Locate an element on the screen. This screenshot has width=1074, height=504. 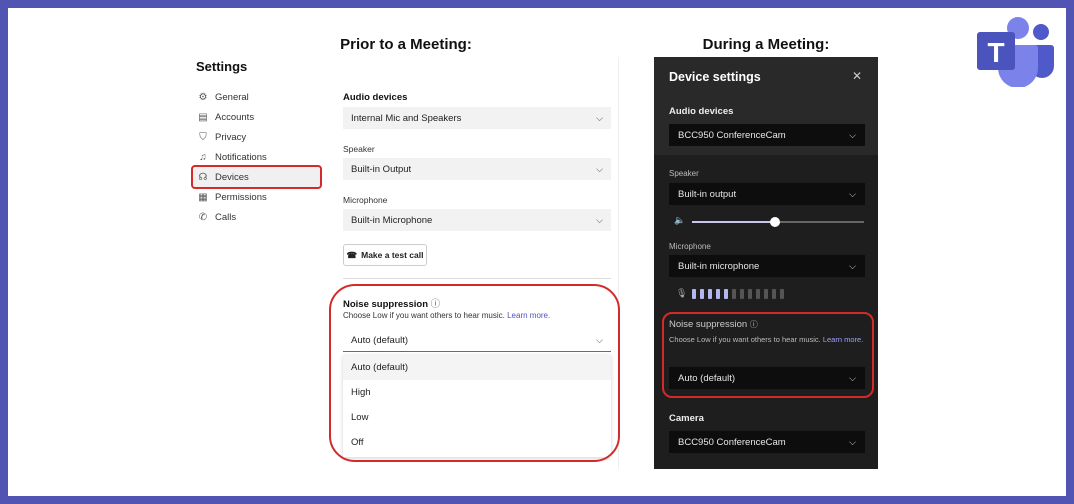
heading-prior: Prior to a Meeting: is located at coordinates (406, 44).